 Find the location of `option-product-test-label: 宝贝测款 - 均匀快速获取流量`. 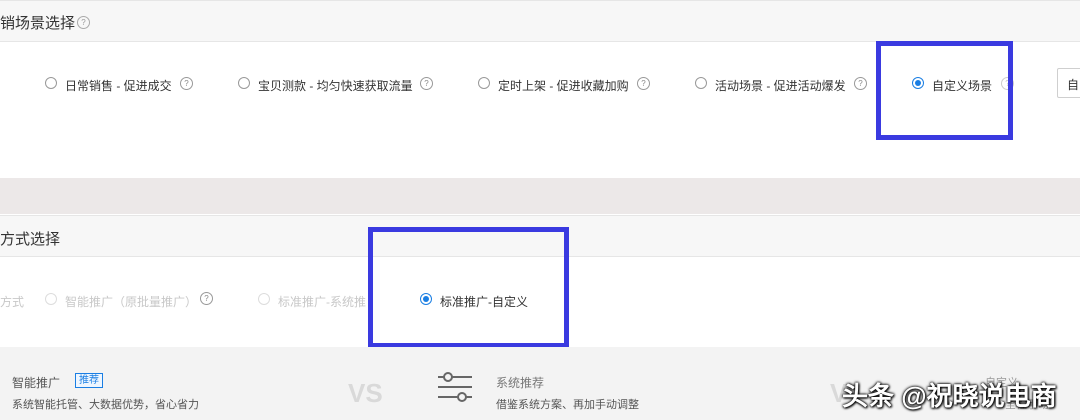

option-product-test-label: 宝贝测款 - 均匀快速获取流量 is located at coordinates (335, 85).